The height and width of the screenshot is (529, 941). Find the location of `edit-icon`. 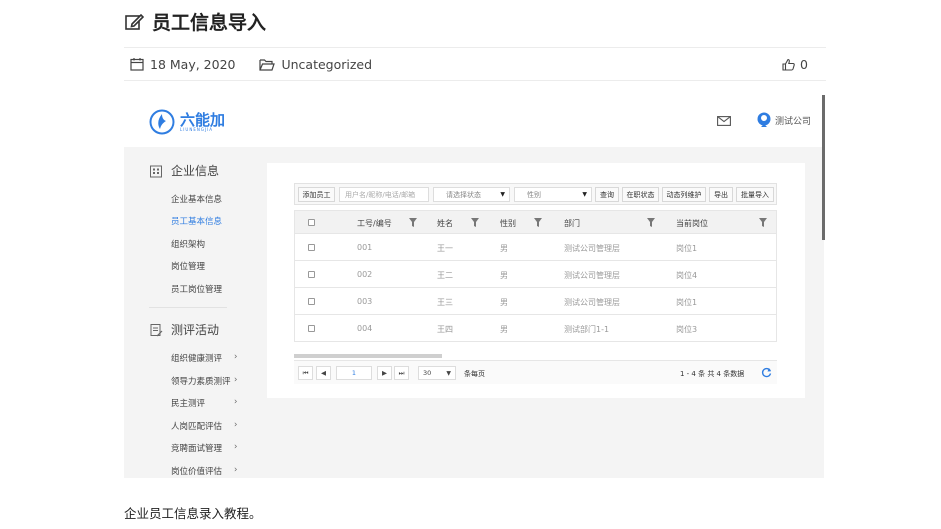

edit-icon is located at coordinates (134, 21).